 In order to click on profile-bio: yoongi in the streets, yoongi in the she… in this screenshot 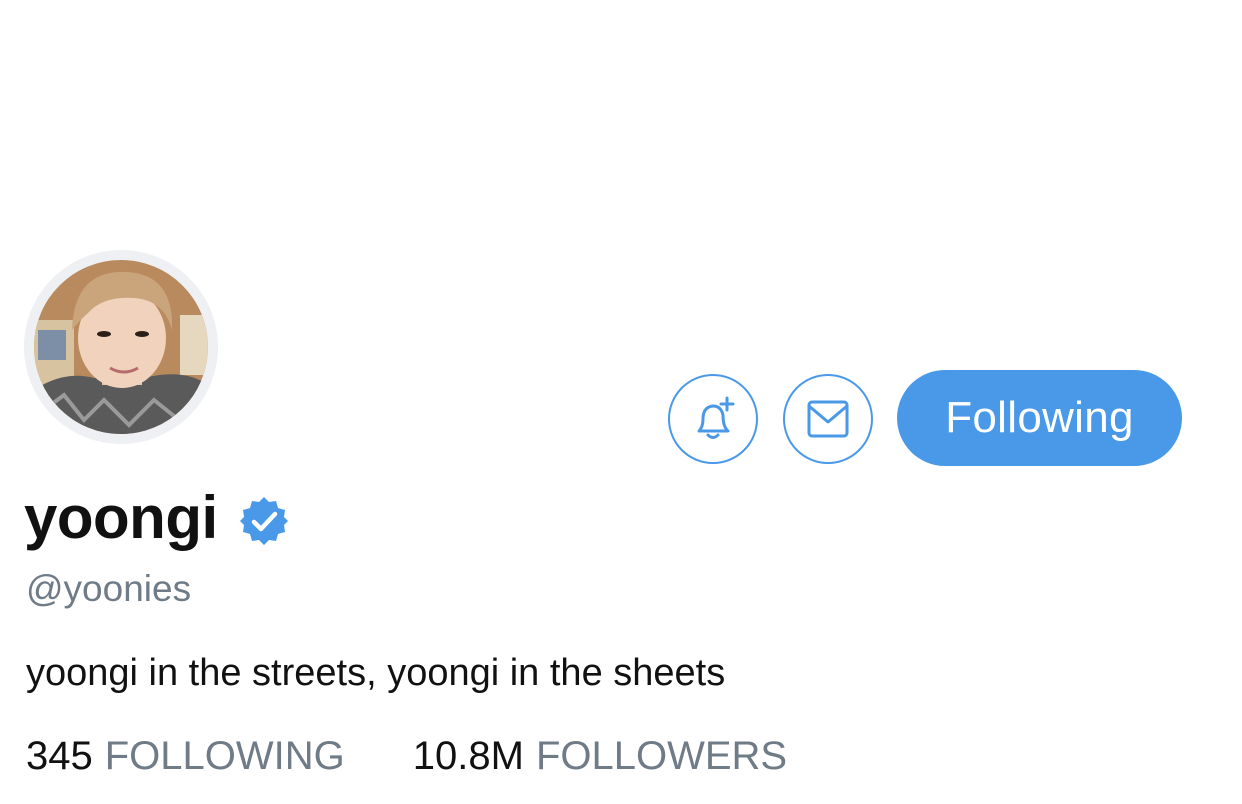, I will do `click(376, 673)`.